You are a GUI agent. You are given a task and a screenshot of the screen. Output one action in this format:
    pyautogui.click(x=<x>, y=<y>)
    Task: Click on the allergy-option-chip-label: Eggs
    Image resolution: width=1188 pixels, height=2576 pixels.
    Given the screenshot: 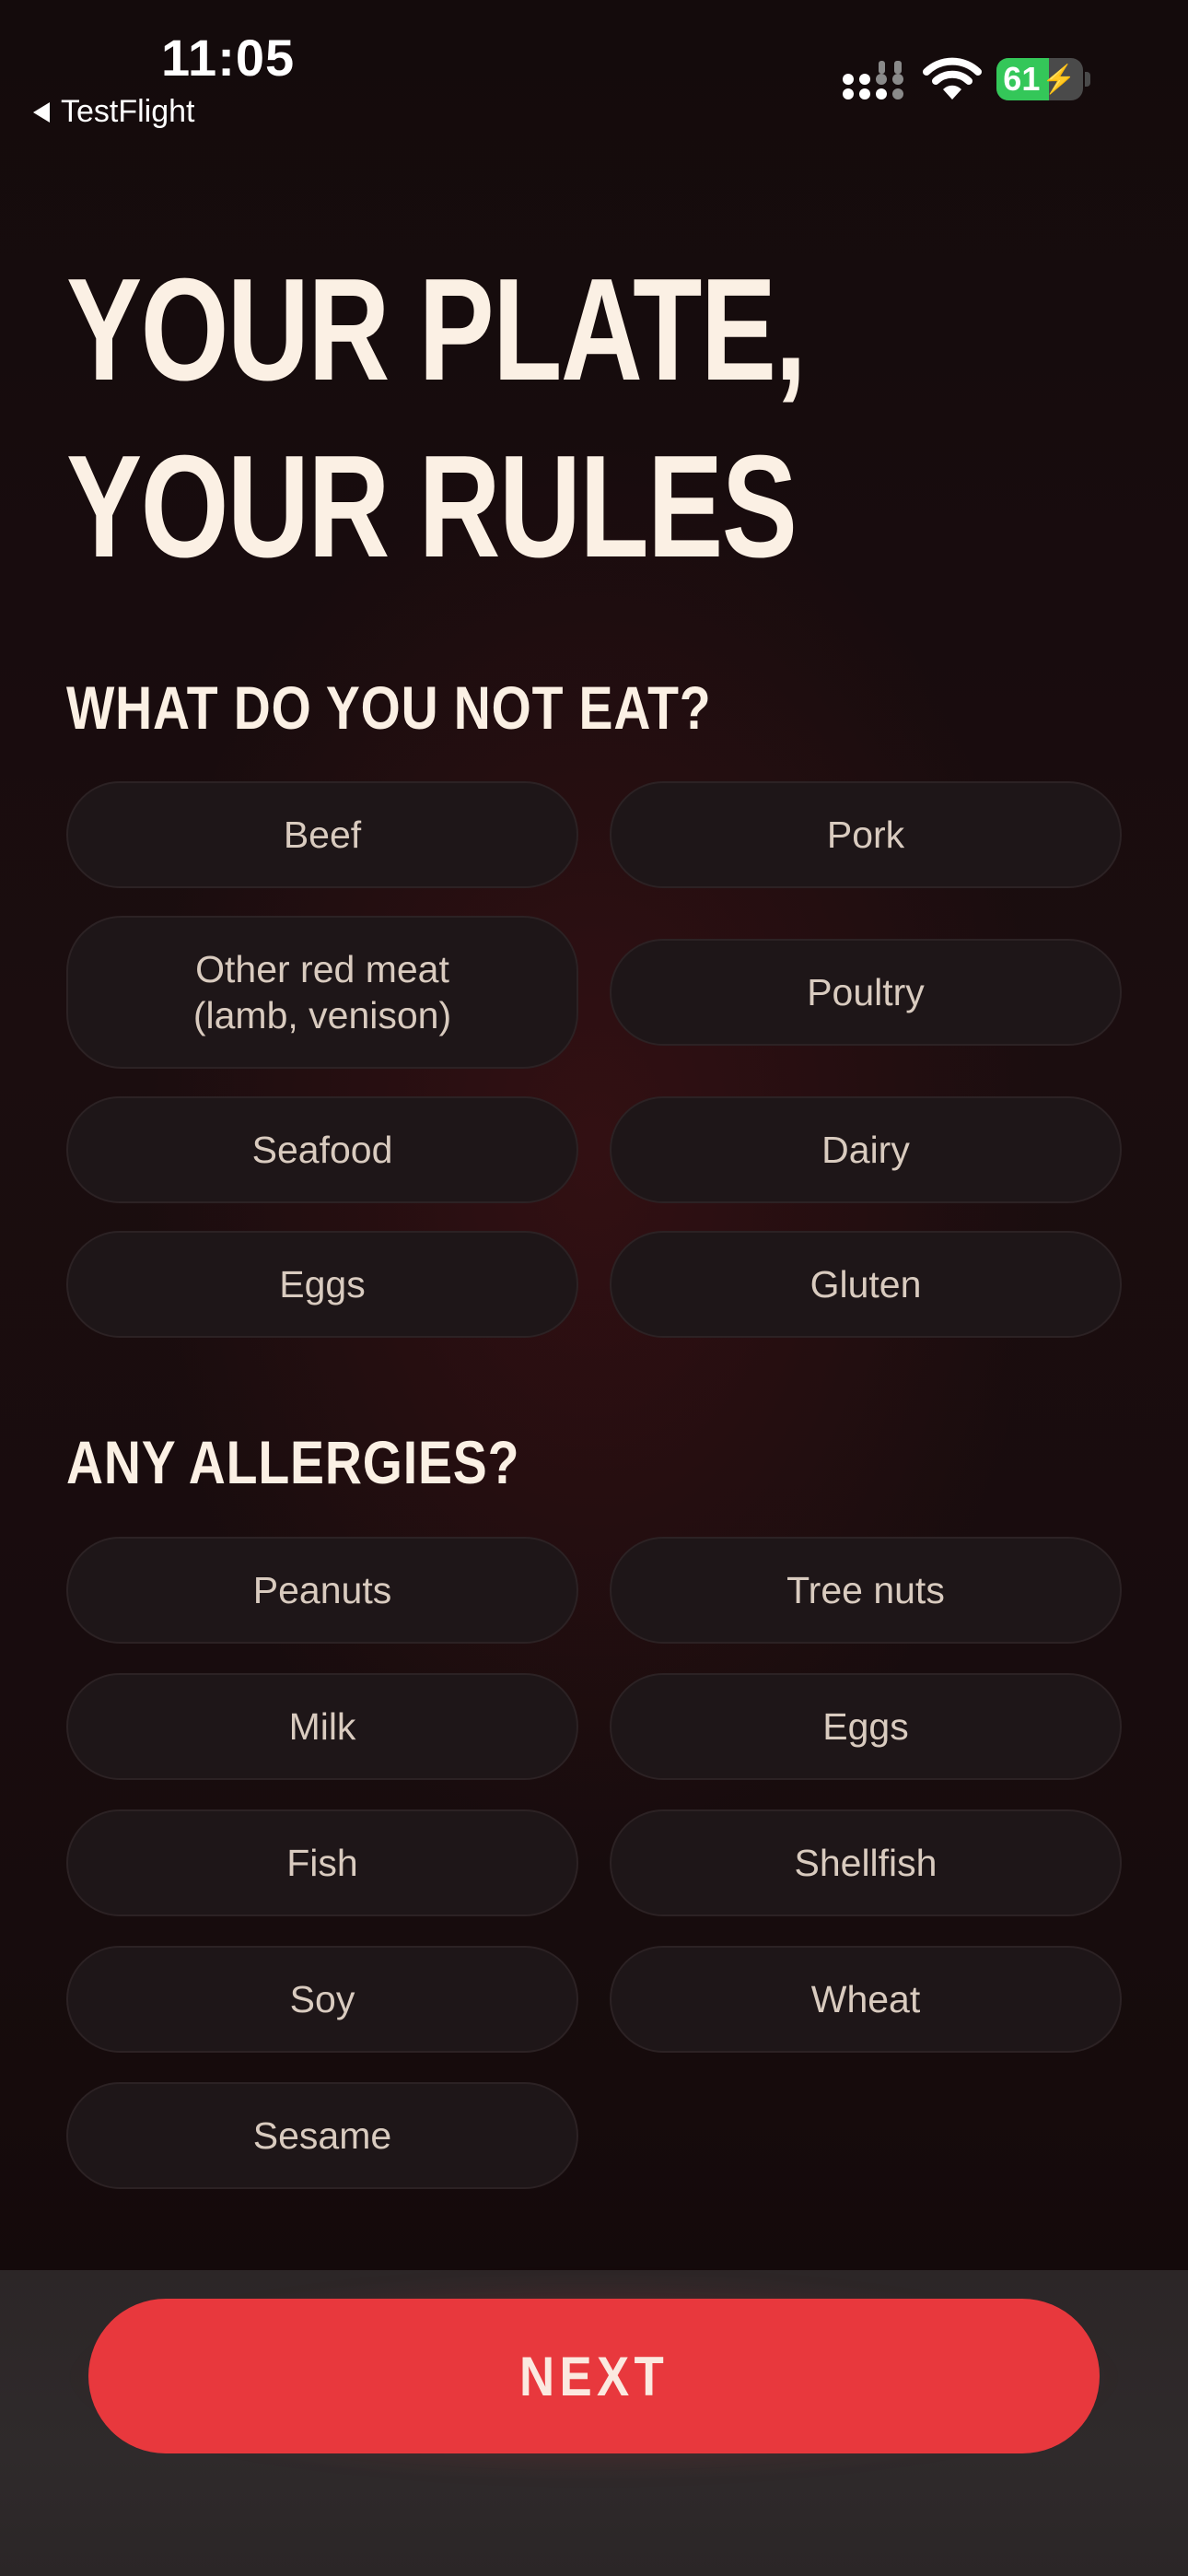 What is the action you would take?
    pyautogui.click(x=865, y=1726)
    